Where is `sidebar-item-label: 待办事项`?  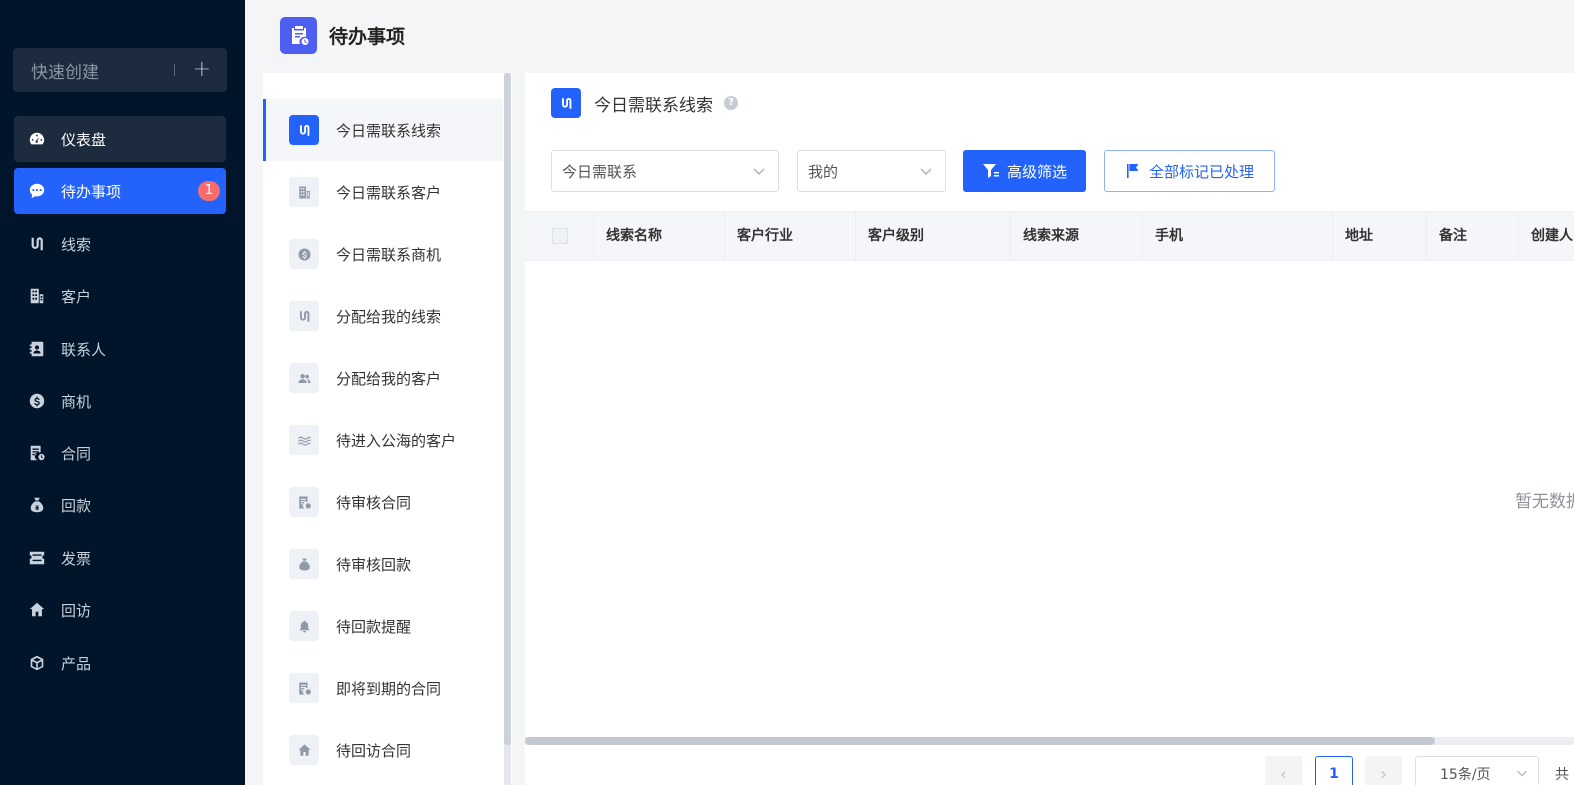 sidebar-item-label: 待办事项 is located at coordinates (91, 191).